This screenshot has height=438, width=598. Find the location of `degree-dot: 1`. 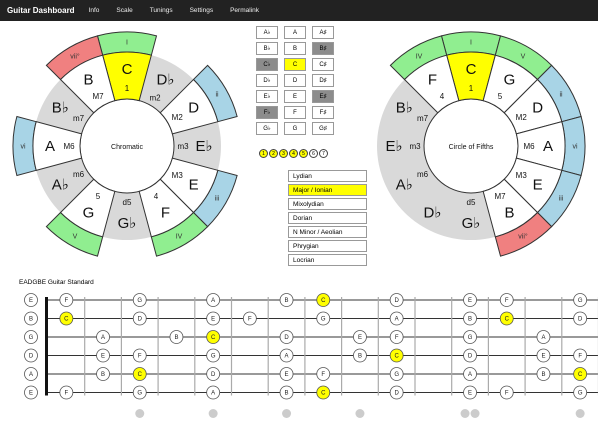

degree-dot: 1 is located at coordinates (263, 153).